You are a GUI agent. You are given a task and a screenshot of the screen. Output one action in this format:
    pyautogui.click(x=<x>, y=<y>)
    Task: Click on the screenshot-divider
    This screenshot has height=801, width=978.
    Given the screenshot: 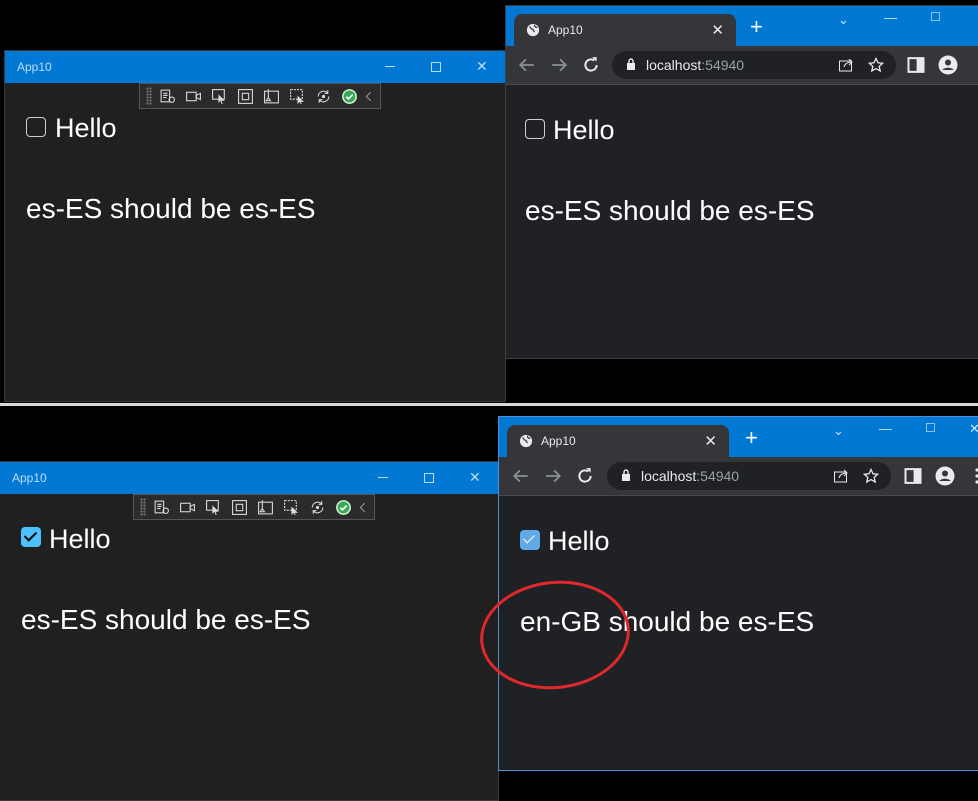 What is the action you would take?
    pyautogui.click(x=489, y=404)
    